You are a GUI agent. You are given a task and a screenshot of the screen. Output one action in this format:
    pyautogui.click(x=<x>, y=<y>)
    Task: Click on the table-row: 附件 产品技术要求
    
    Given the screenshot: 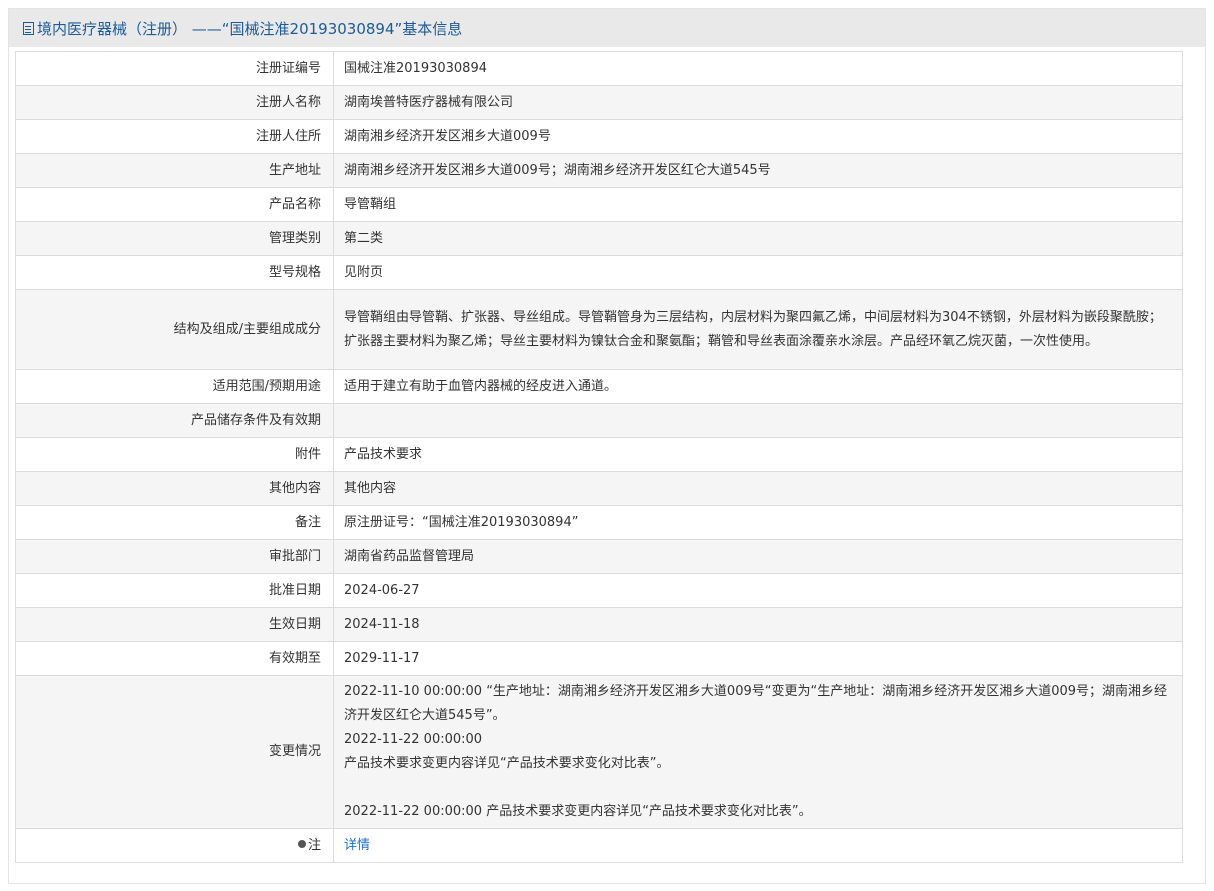 What is the action you would take?
    pyautogui.click(x=599, y=454)
    